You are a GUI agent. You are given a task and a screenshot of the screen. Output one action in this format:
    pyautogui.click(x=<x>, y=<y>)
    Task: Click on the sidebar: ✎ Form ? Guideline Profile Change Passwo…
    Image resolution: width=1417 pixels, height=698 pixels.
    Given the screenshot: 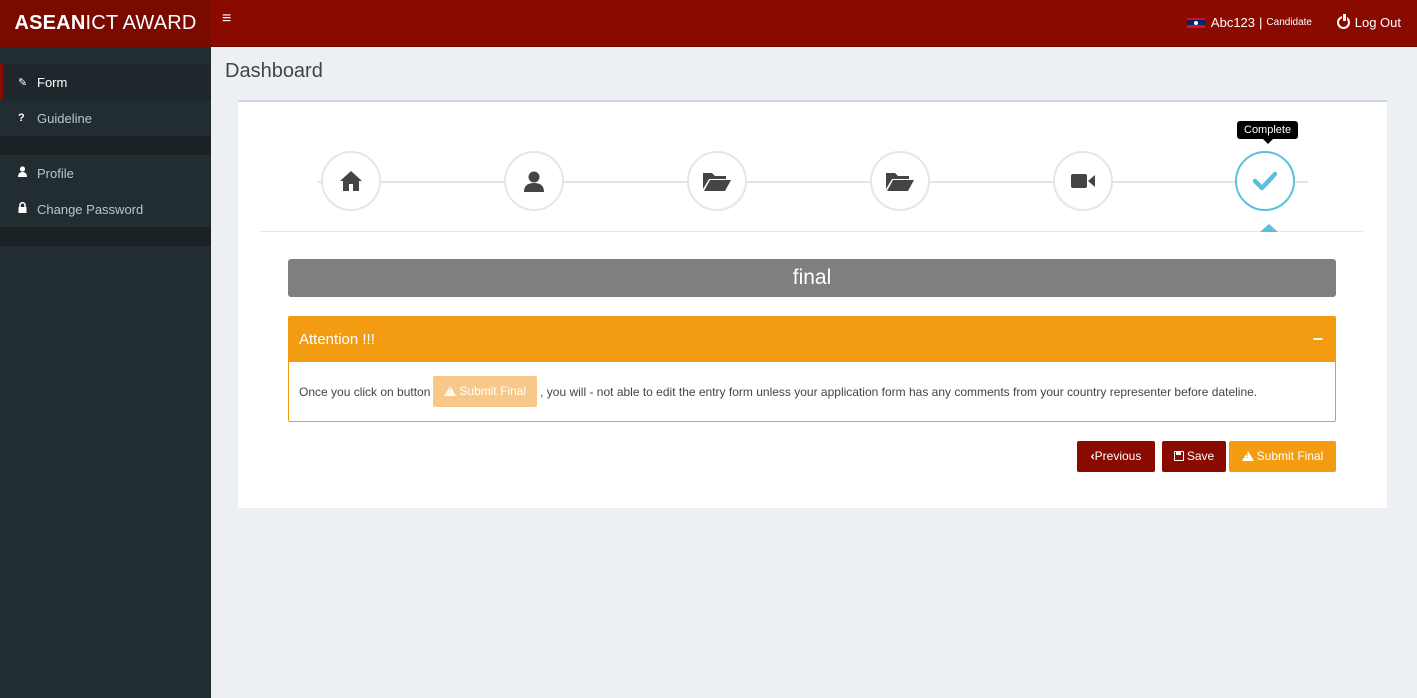 What is the action you would take?
    pyautogui.click(x=105, y=372)
    